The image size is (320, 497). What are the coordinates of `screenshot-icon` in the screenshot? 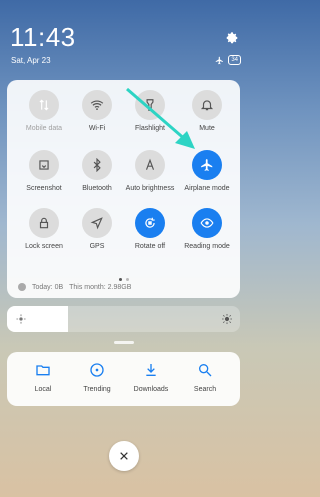 It's located at (44, 165).